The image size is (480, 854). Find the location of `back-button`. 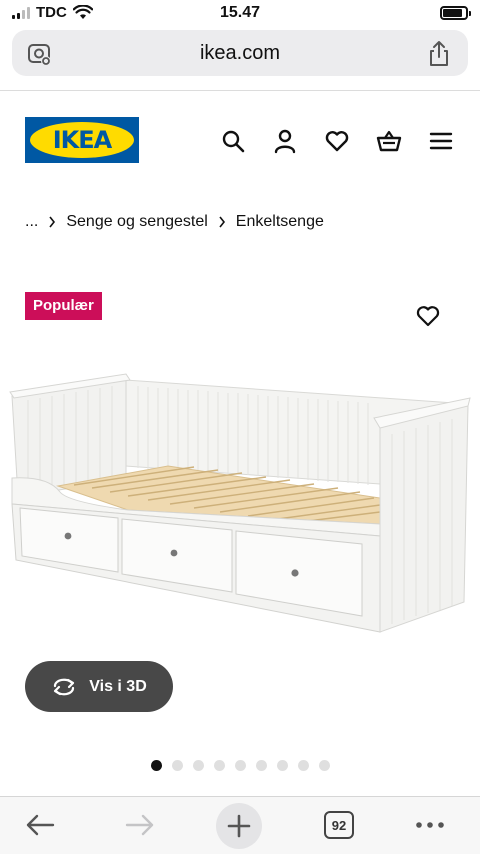

back-button is located at coordinates (40, 825).